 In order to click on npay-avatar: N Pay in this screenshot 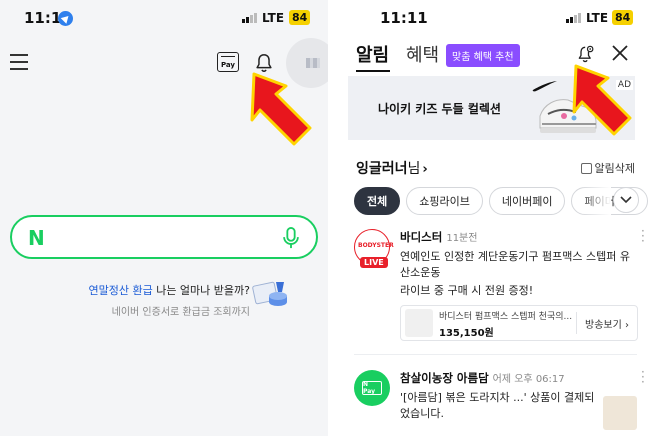, I will do `click(372, 388)`.